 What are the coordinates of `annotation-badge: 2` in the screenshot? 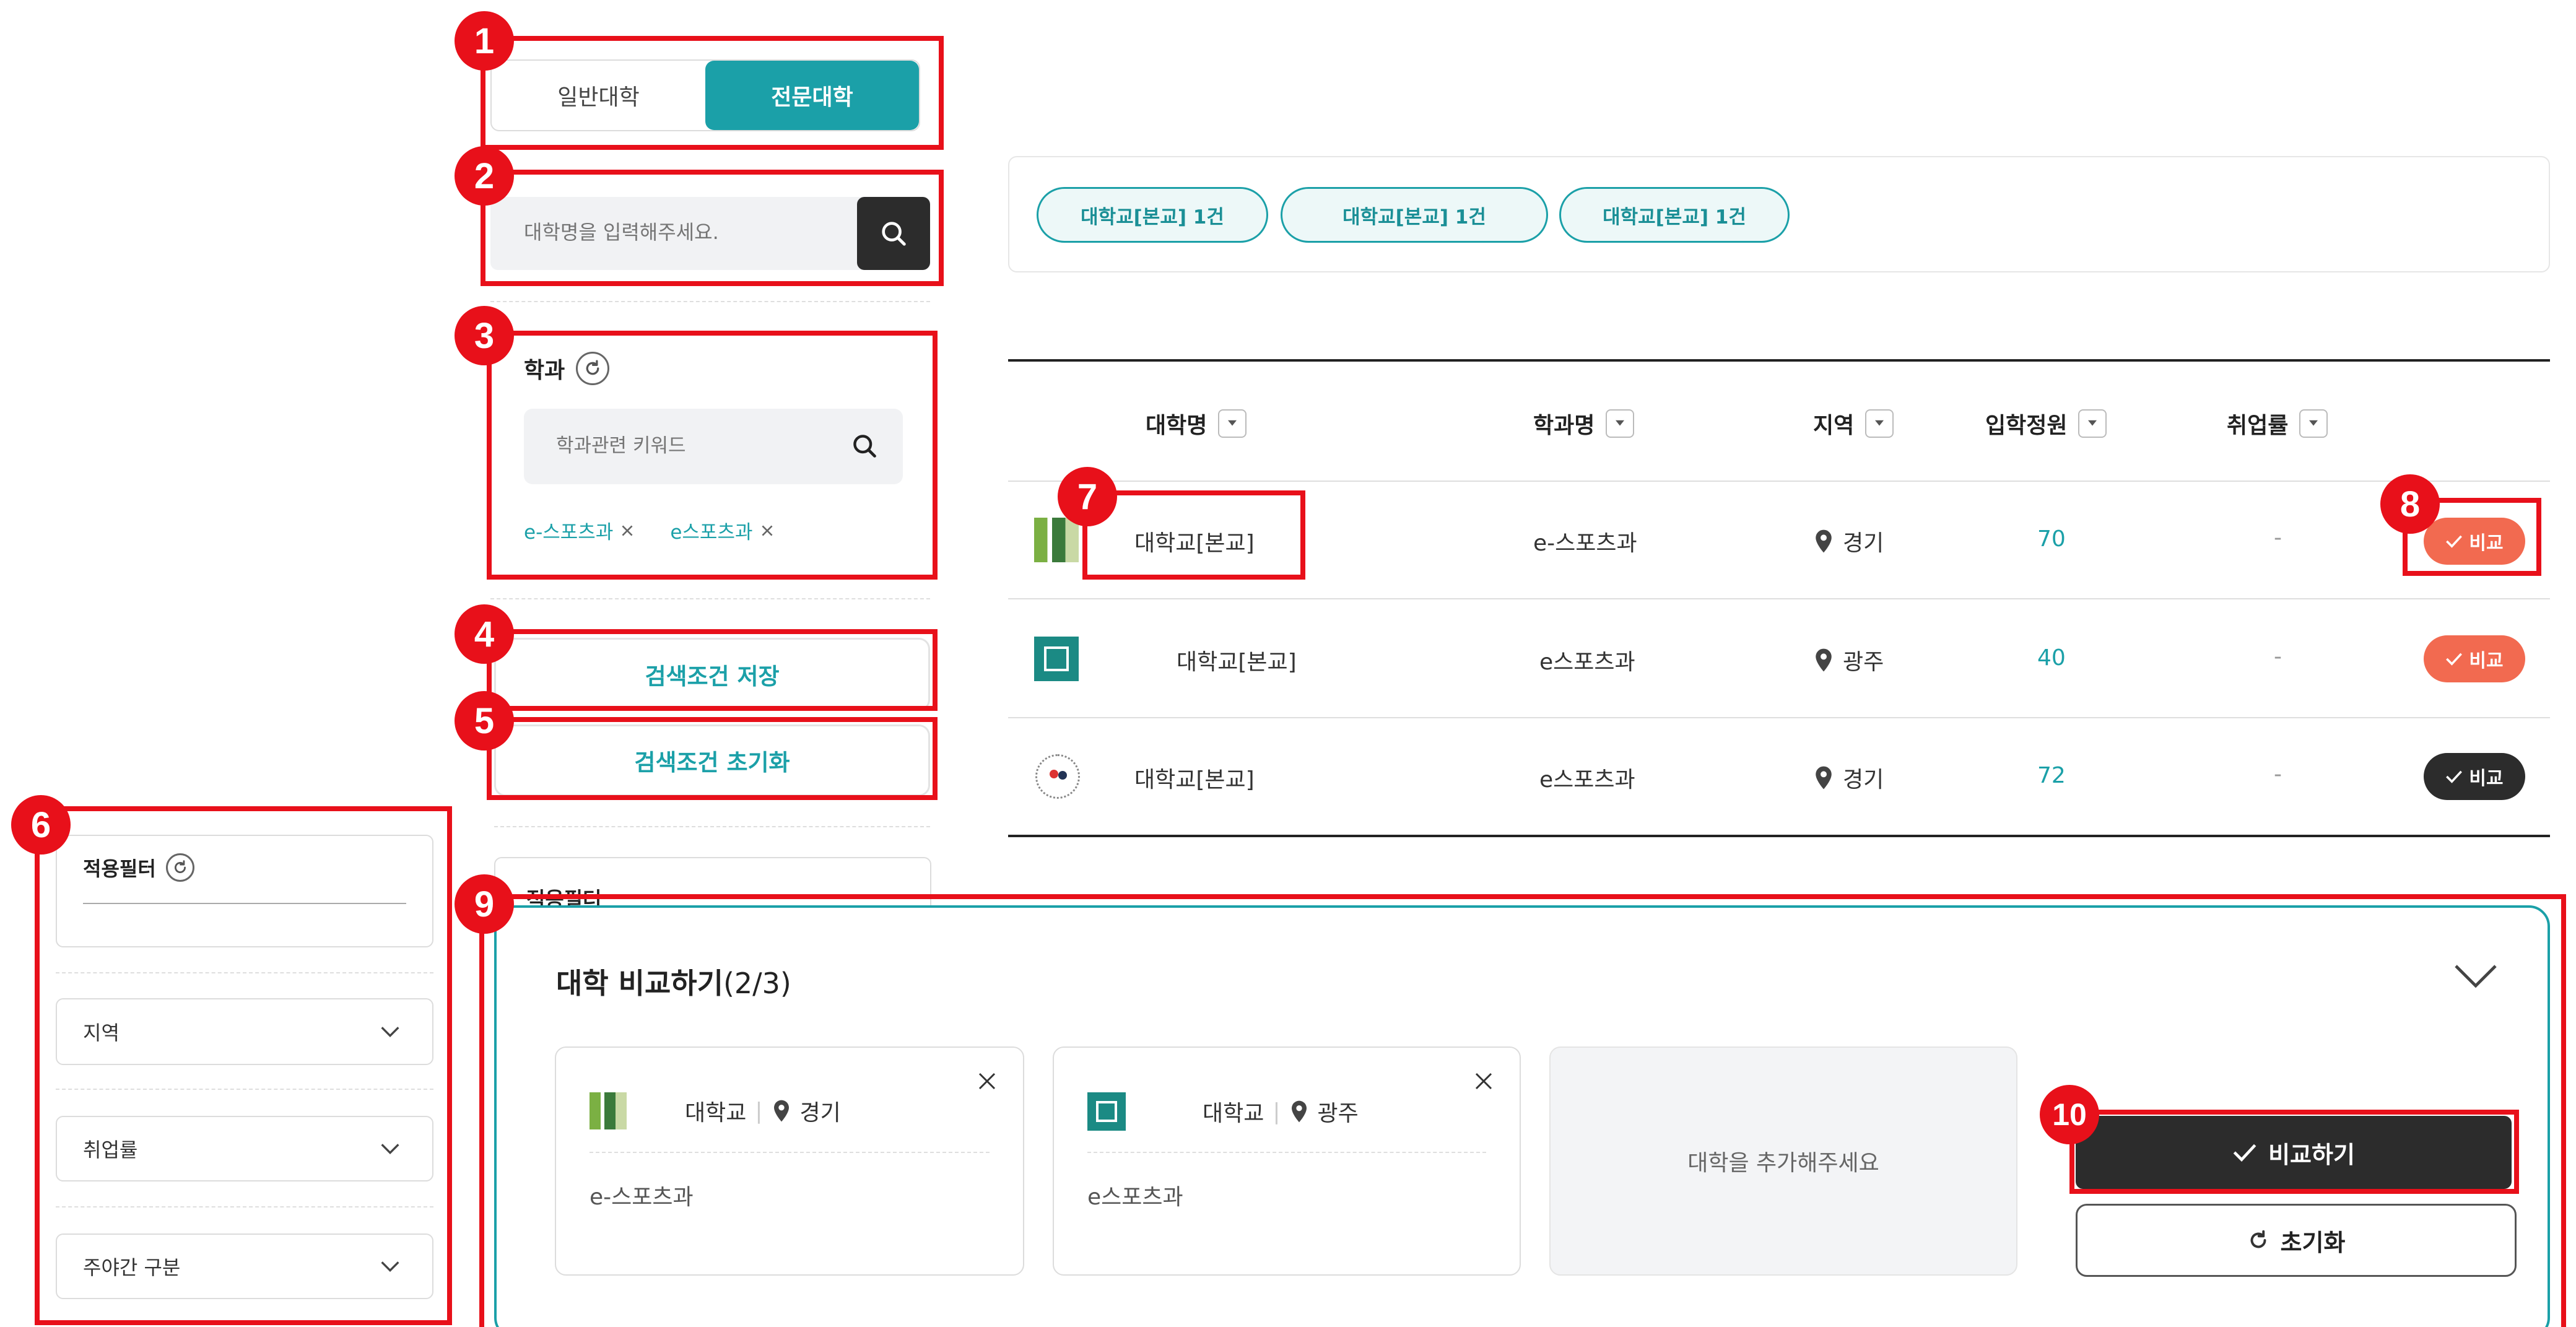 It's located at (484, 176).